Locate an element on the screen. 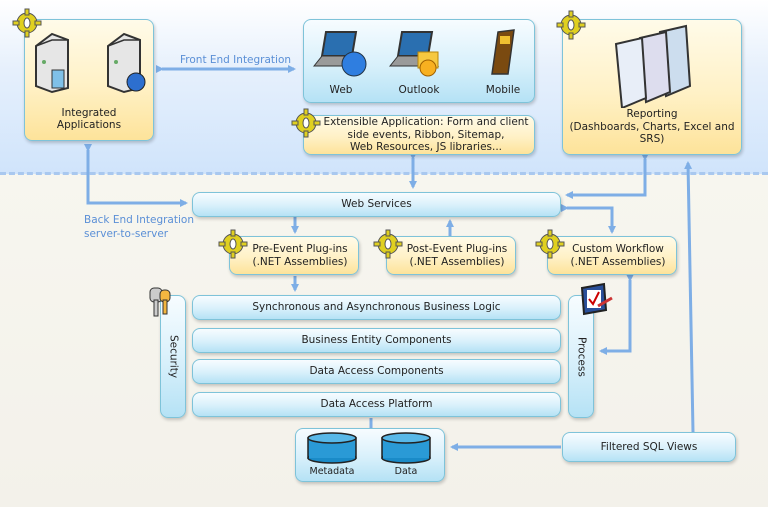 The height and width of the screenshot is (507, 768). server-globe-icon is located at coordinates (126, 63).